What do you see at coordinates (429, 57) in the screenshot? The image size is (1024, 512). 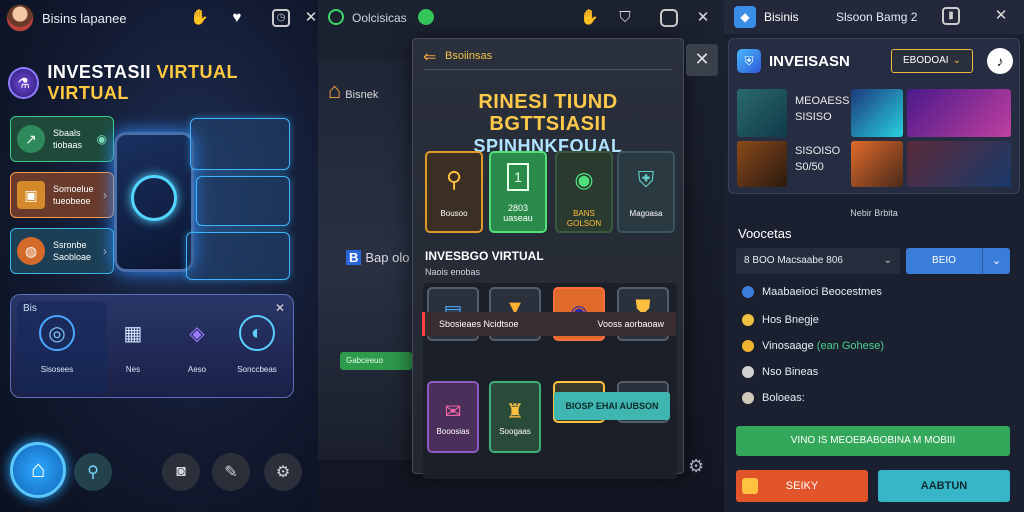 I see `back-arrow-icon: ⇐` at bounding box center [429, 57].